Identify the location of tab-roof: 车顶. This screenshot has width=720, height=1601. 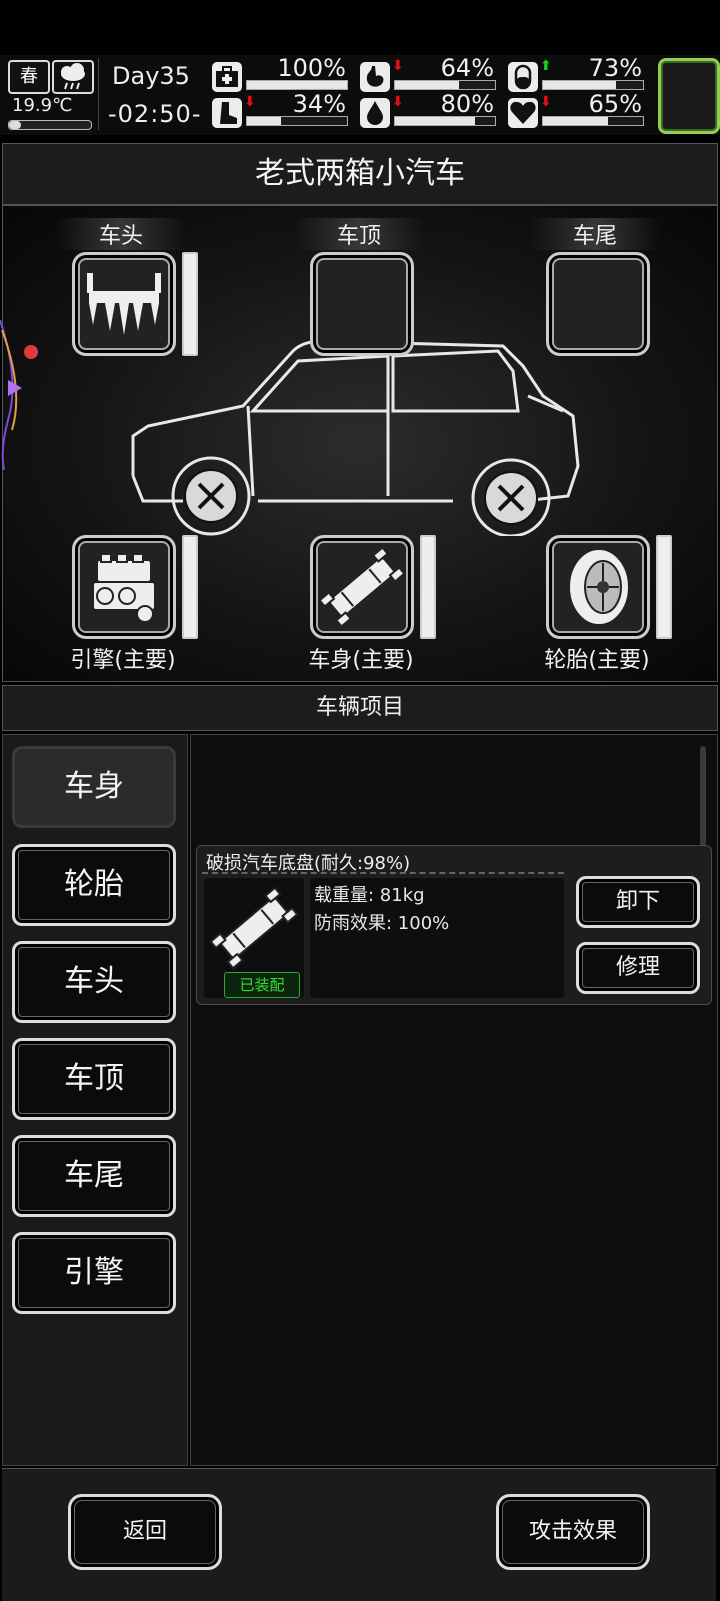
(94, 1079).